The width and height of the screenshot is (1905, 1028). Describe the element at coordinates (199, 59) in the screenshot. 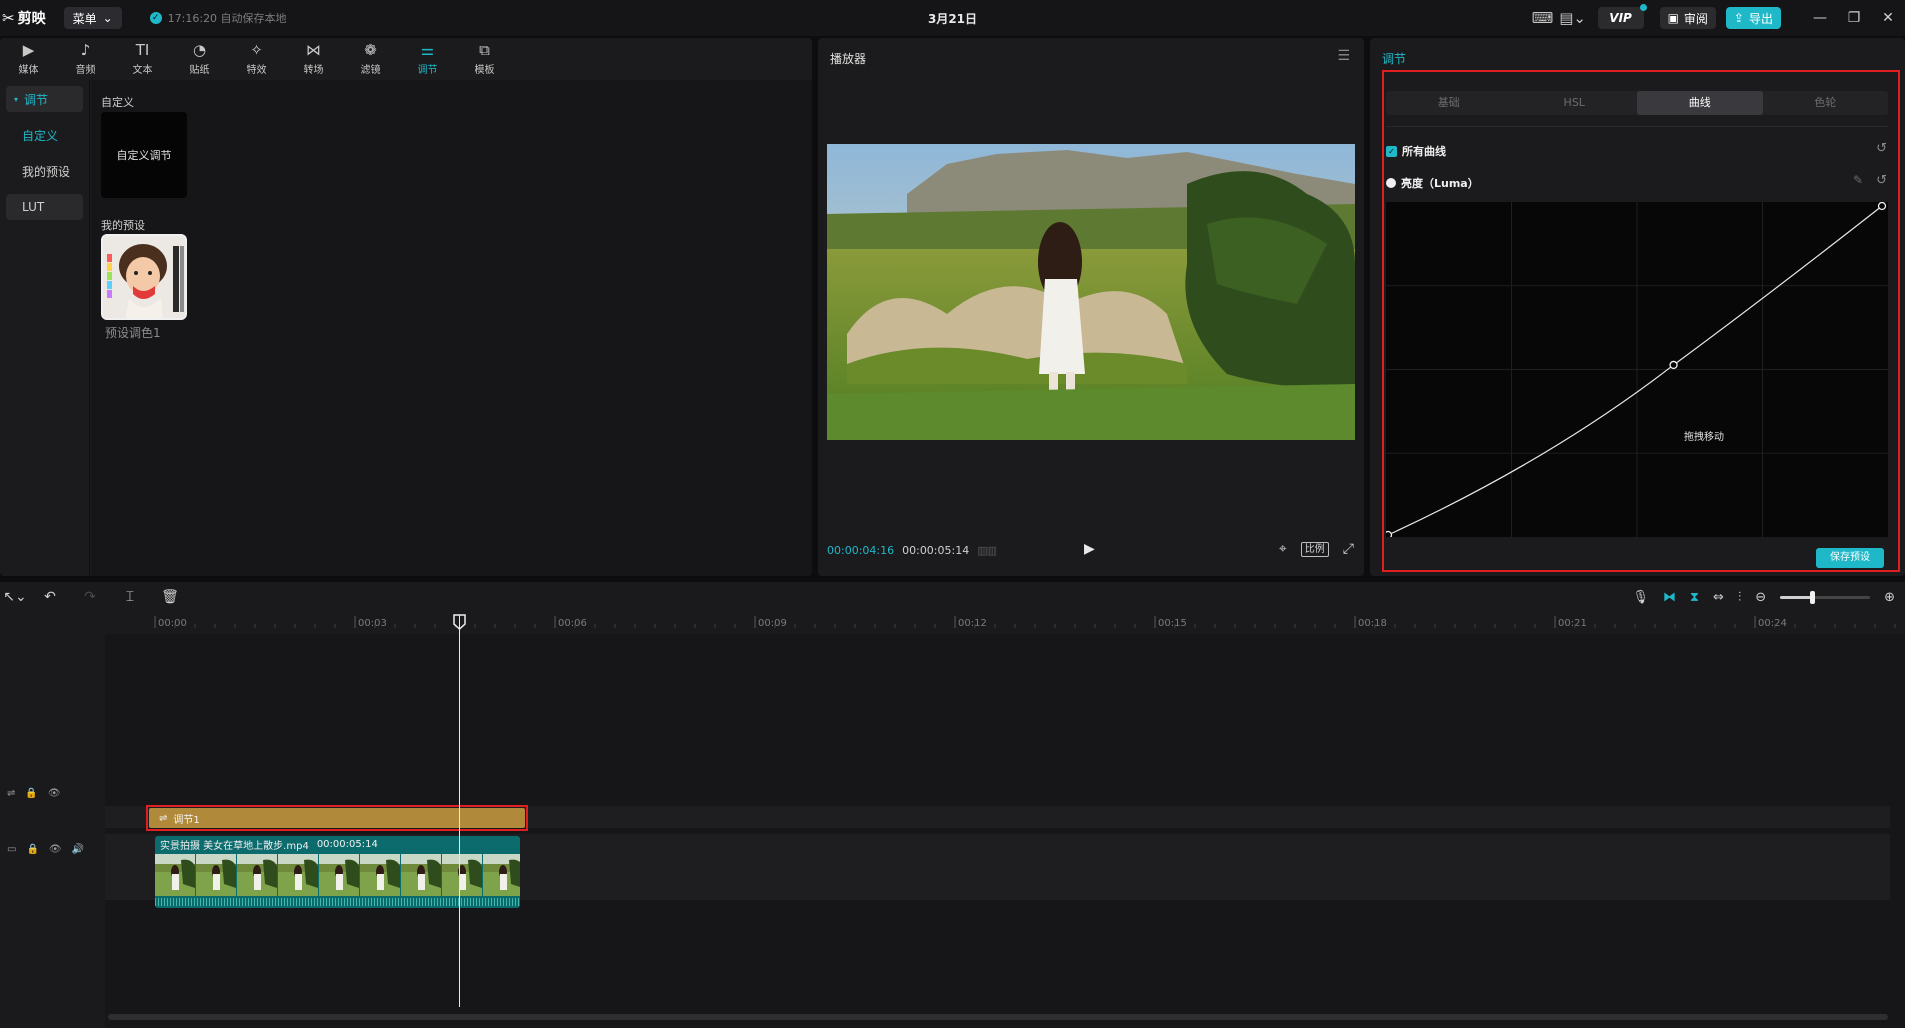

I see `tool-tab-sticker: ◔ 贴纸` at that location.